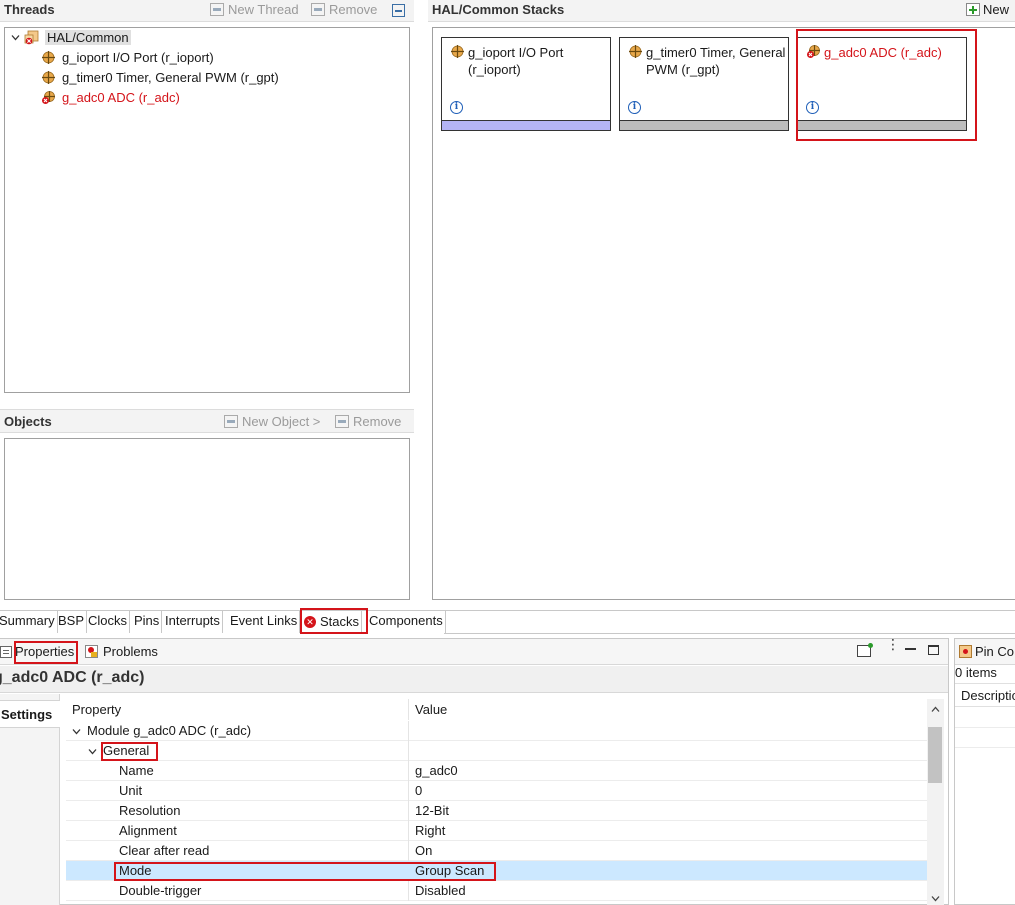 The height and width of the screenshot is (905, 1015). Describe the element at coordinates (496, 751) in the screenshot. I see `property-row-general: General` at that location.